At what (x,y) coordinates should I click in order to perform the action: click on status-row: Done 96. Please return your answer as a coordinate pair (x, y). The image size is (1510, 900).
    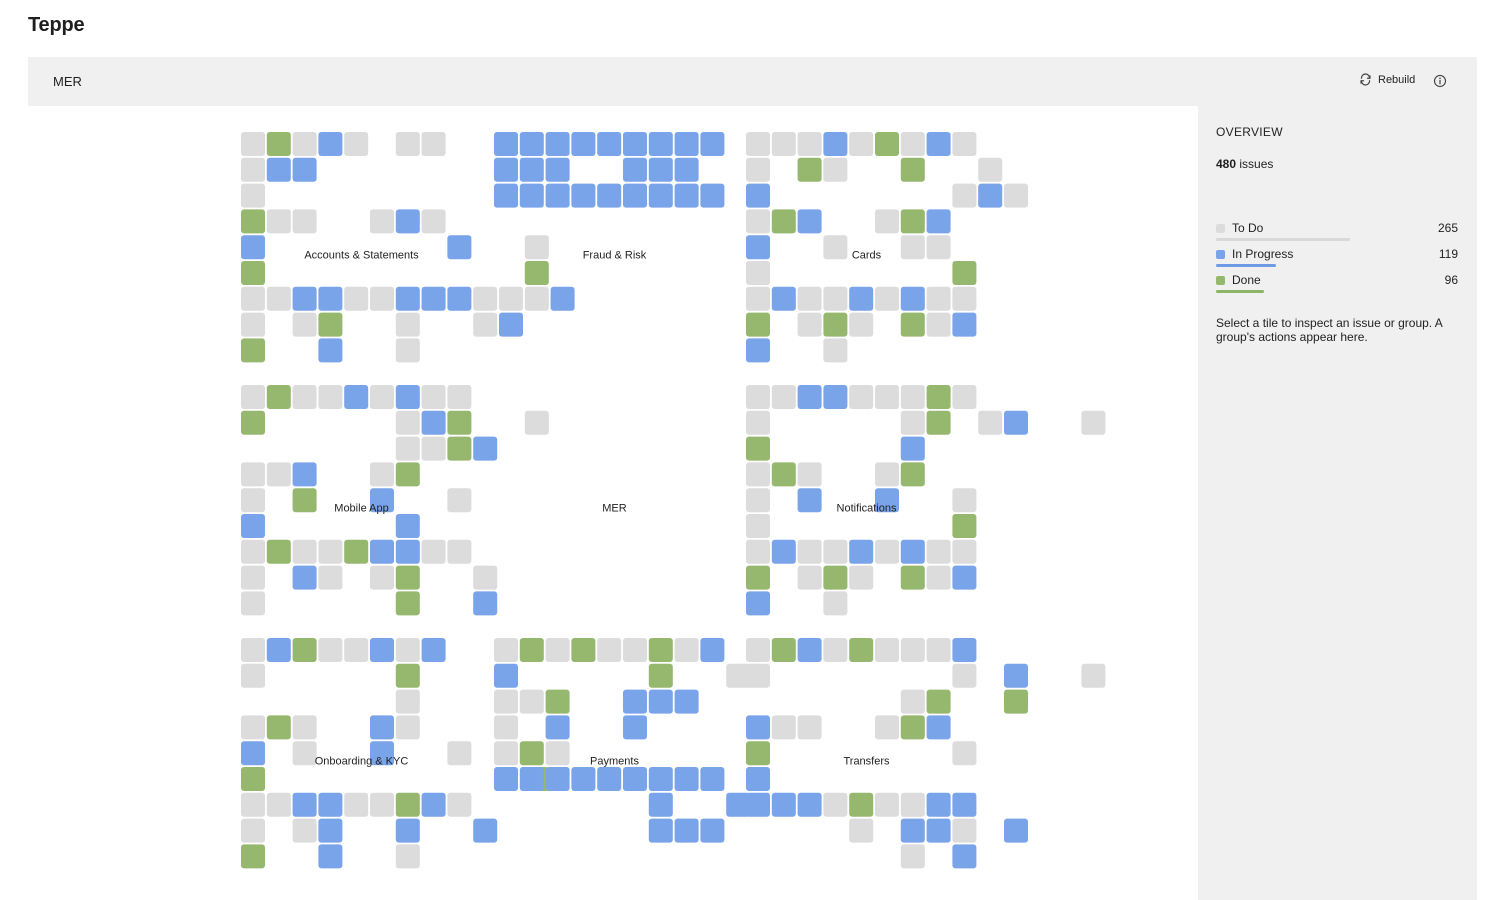
    Looking at the image, I should click on (1337, 283).